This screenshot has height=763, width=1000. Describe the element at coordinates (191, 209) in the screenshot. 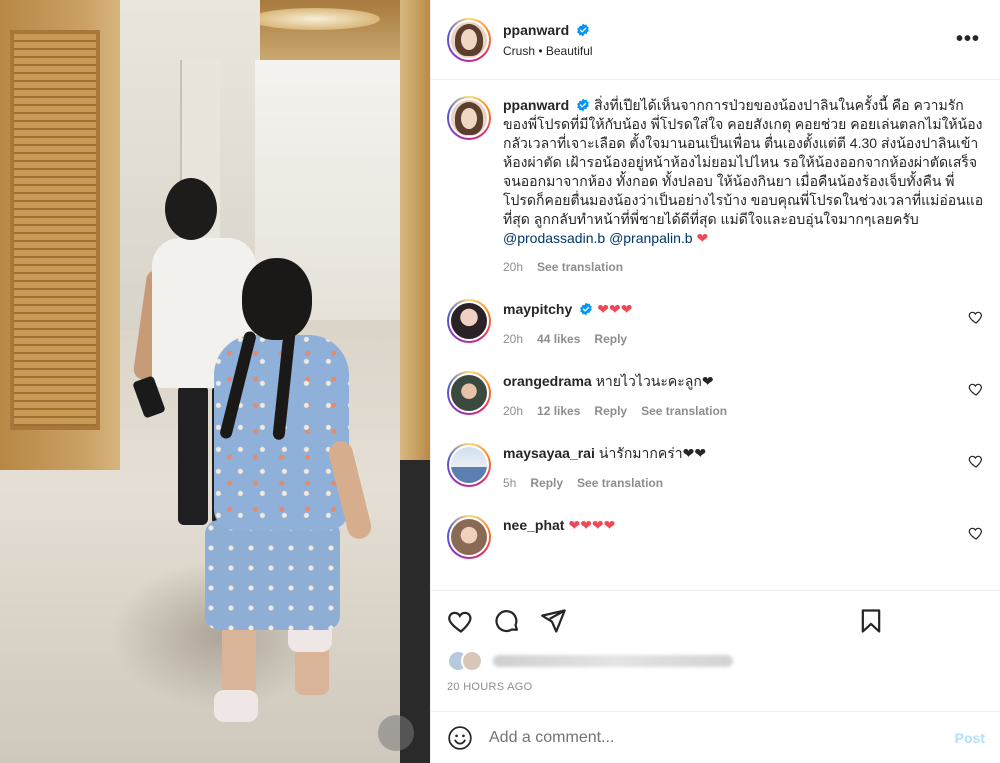

I see `boy-head` at that location.